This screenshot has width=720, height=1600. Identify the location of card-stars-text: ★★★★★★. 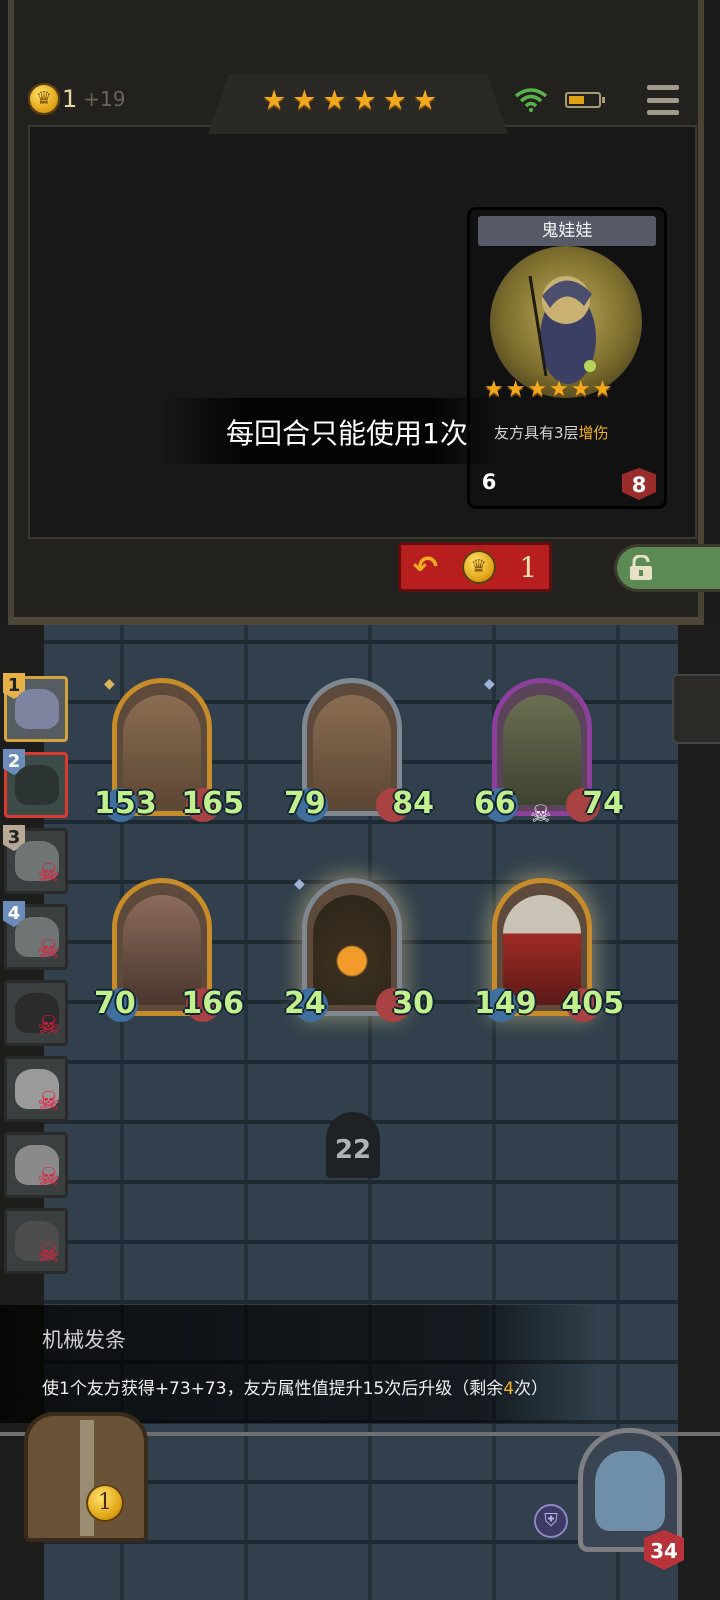
(549, 389).